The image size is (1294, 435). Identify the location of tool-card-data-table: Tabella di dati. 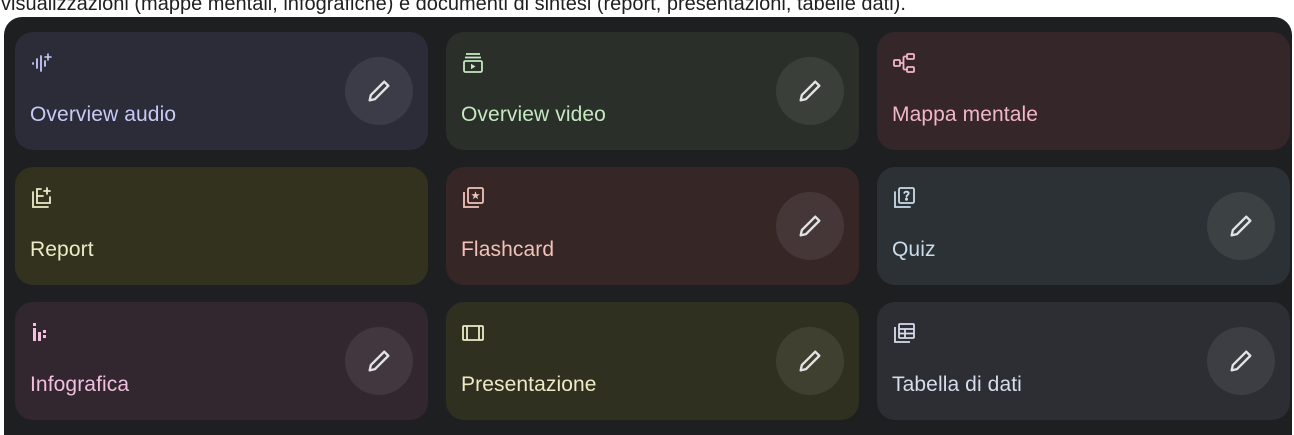
(1083, 361).